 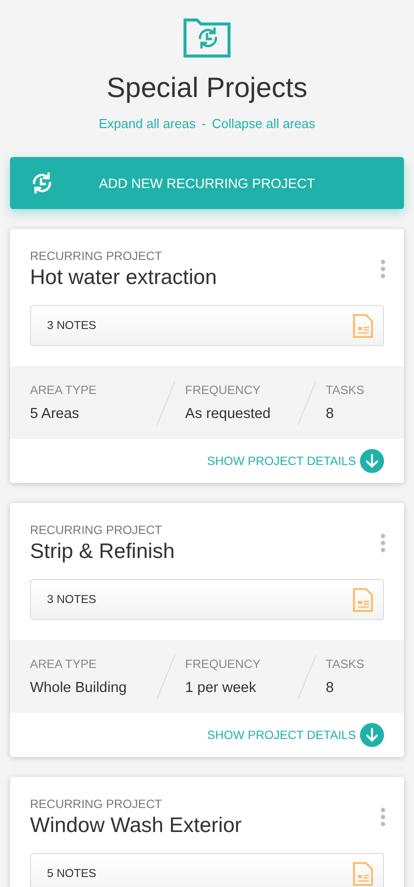 I want to click on stat-value: As requested, so click(x=228, y=414).